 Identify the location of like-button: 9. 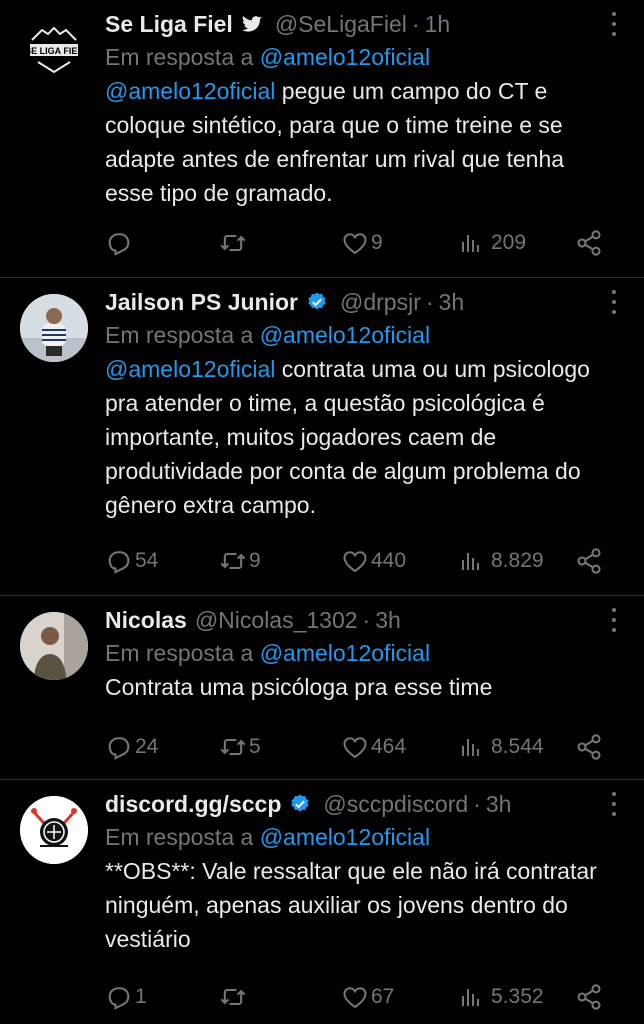
(362, 243).